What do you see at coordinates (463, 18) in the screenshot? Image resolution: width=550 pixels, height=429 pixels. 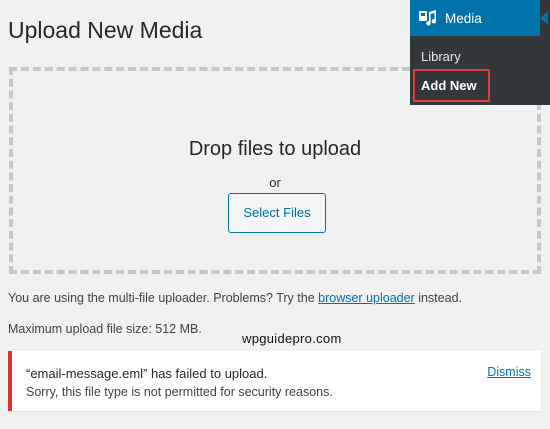 I see `menu-media-label: Media` at bounding box center [463, 18].